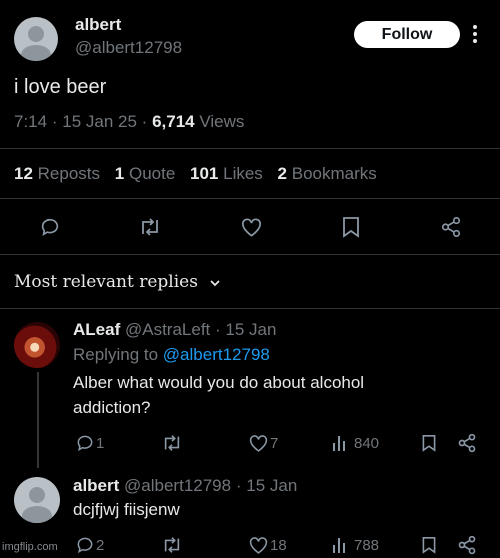 The image size is (500, 558). What do you see at coordinates (112, 407) in the screenshot?
I see `reply-text-line2: addiction?` at bounding box center [112, 407].